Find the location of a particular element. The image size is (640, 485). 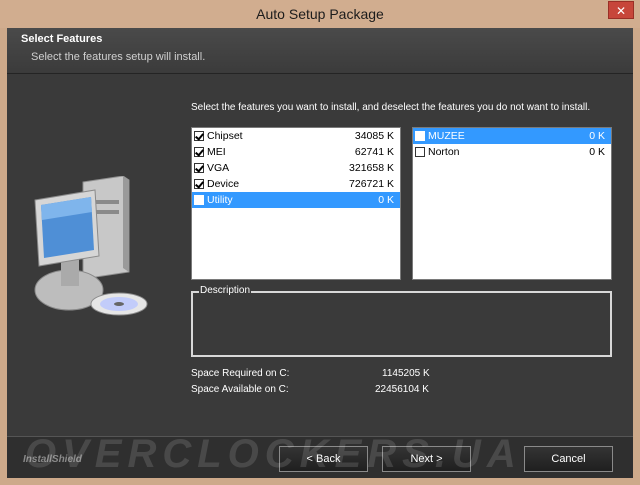

window-title: Auto Setup Package is located at coordinates (320, 14).